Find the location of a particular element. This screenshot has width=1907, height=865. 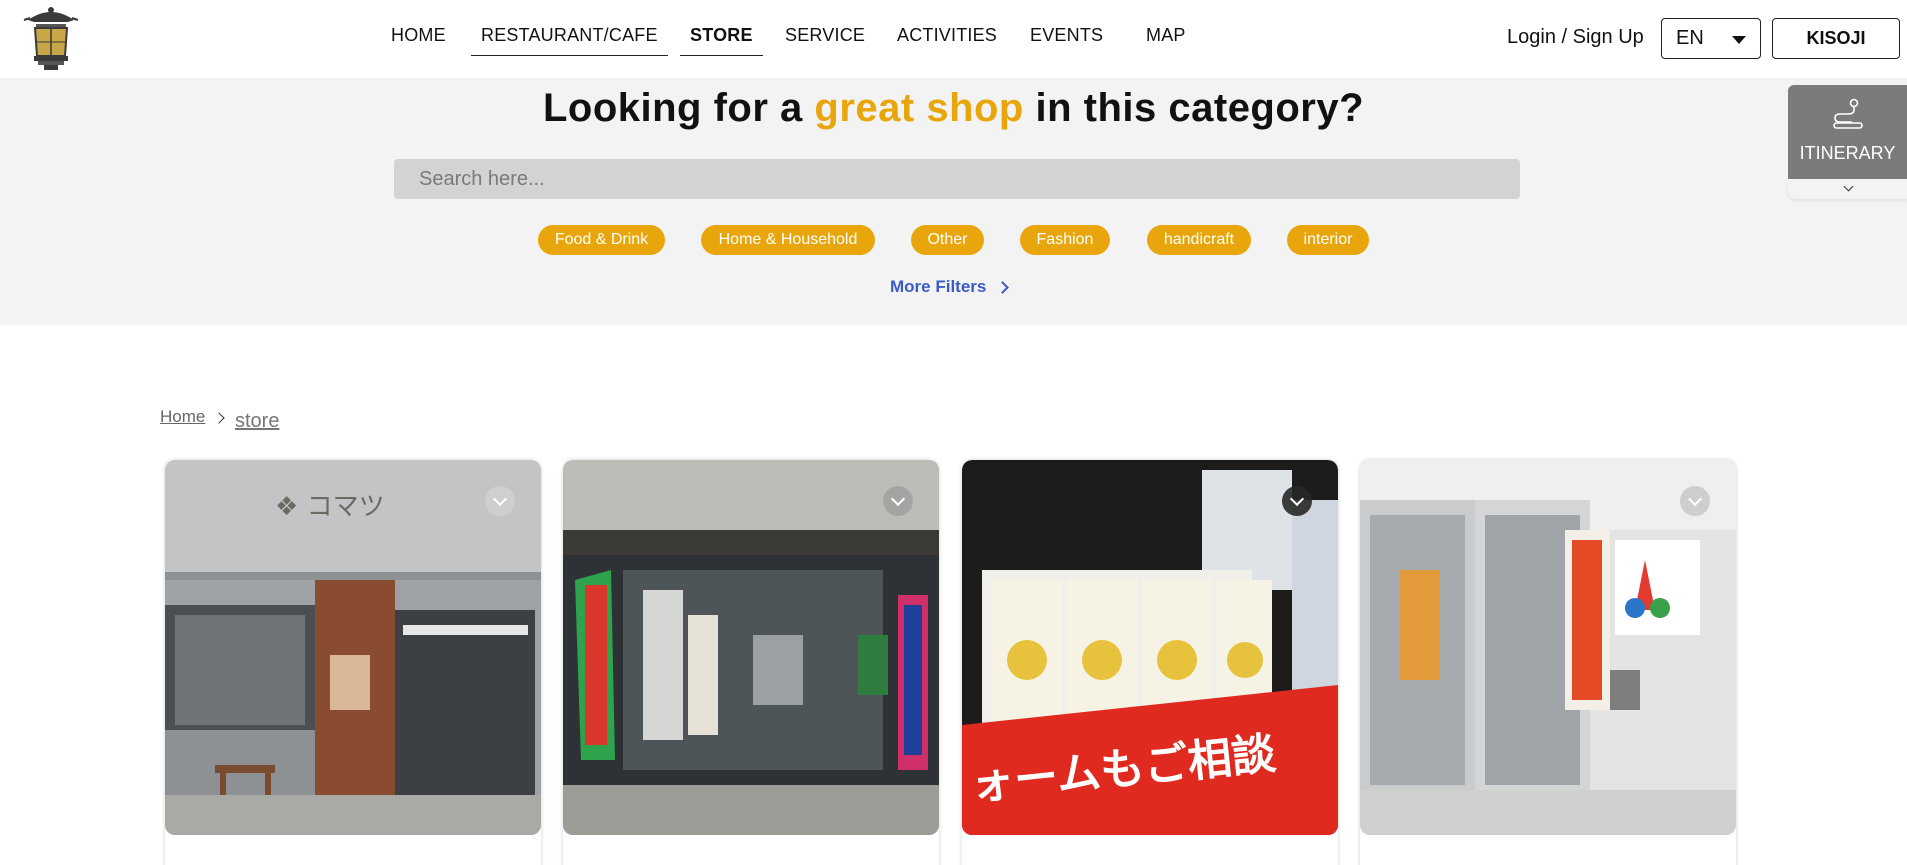

category-chip-other: Other is located at coordinates (947, 240).